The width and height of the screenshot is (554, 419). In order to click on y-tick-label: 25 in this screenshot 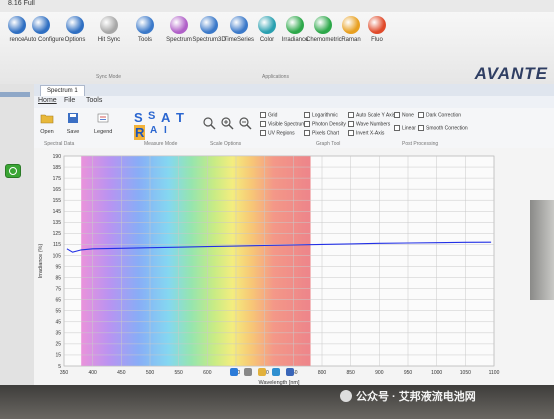, I will do `click(58, 345)`.